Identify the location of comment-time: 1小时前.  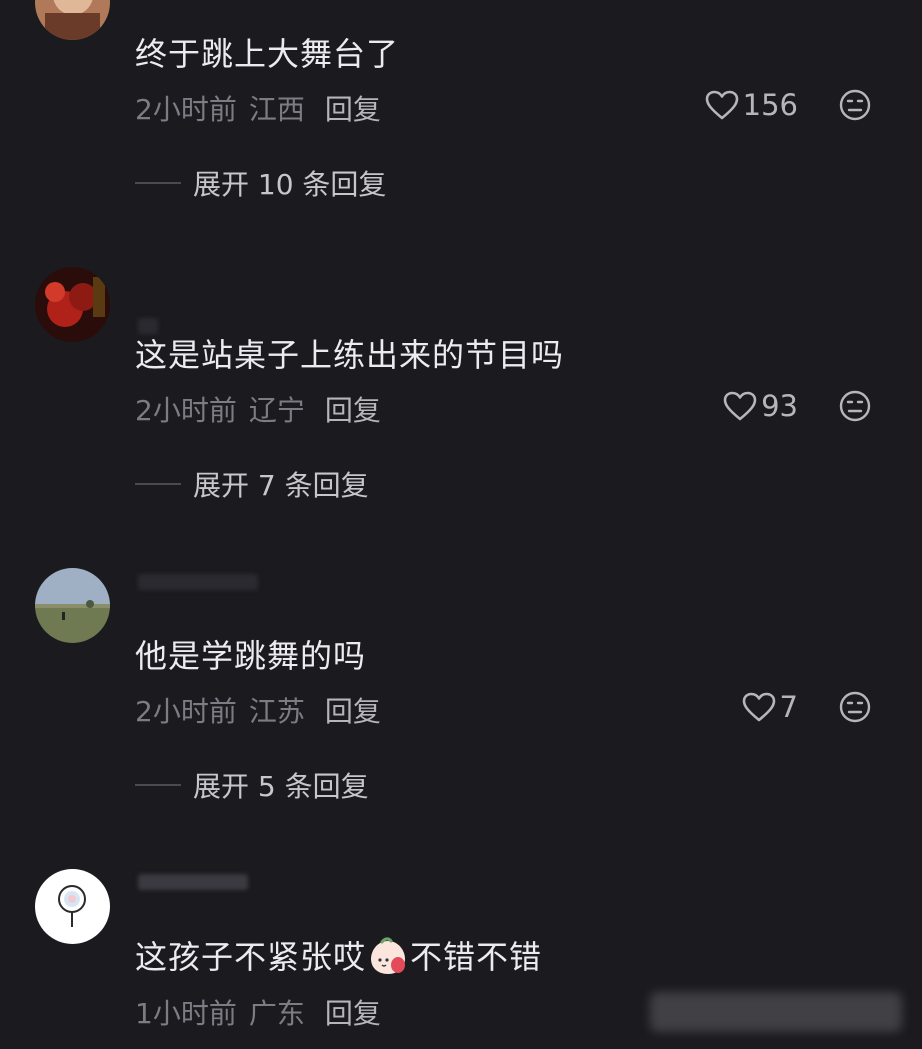
(186, 1013).